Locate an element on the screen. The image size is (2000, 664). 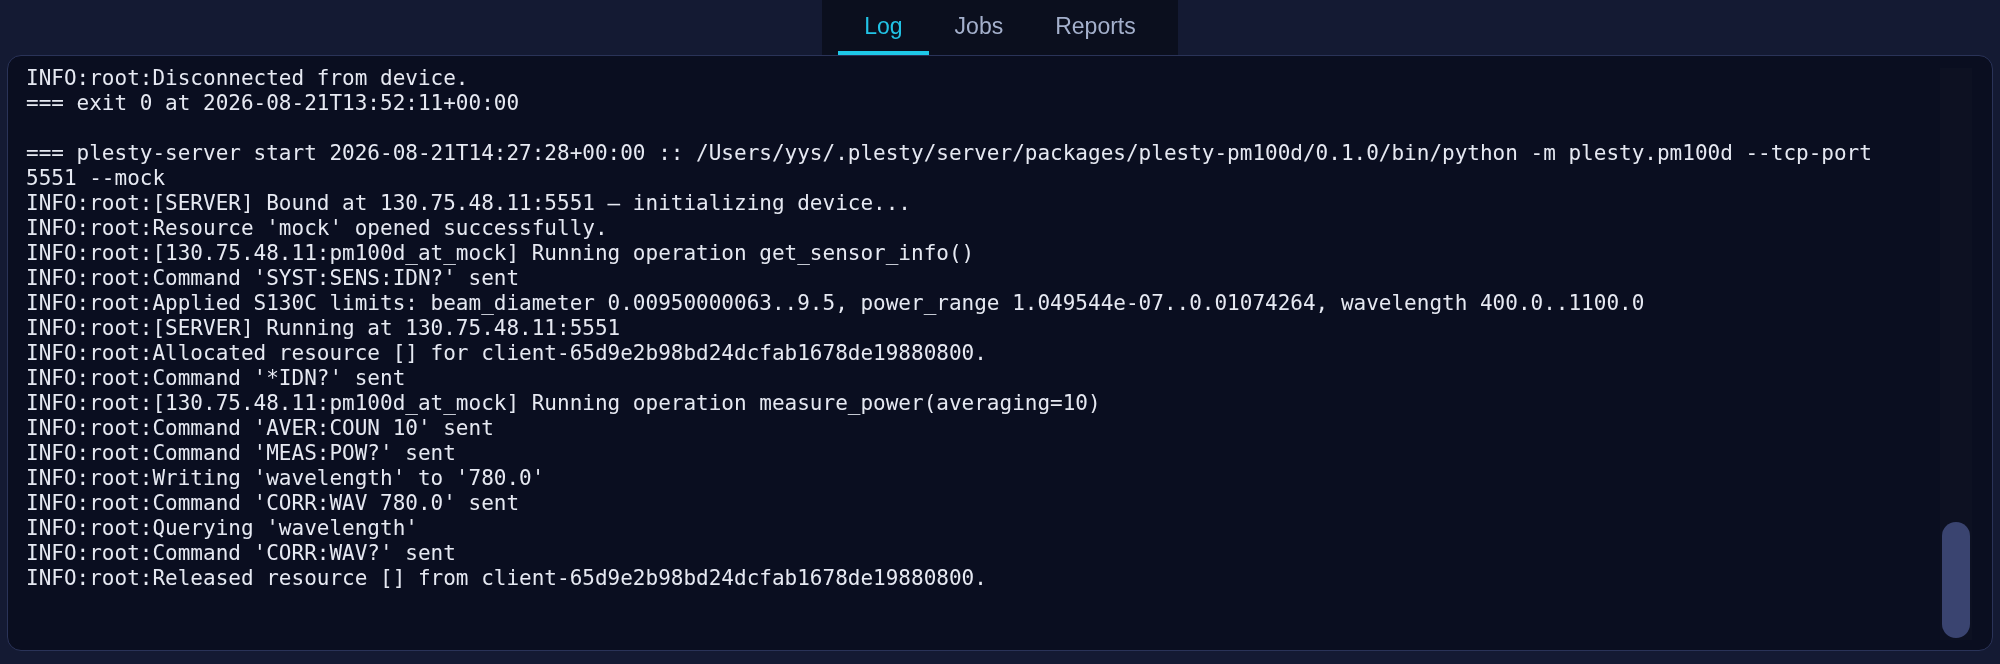
log-line: INFO:root:[130.75.48.11:pm100d_at_mock] Running operation get_sensor_info() is located at coordinates (501, 253).